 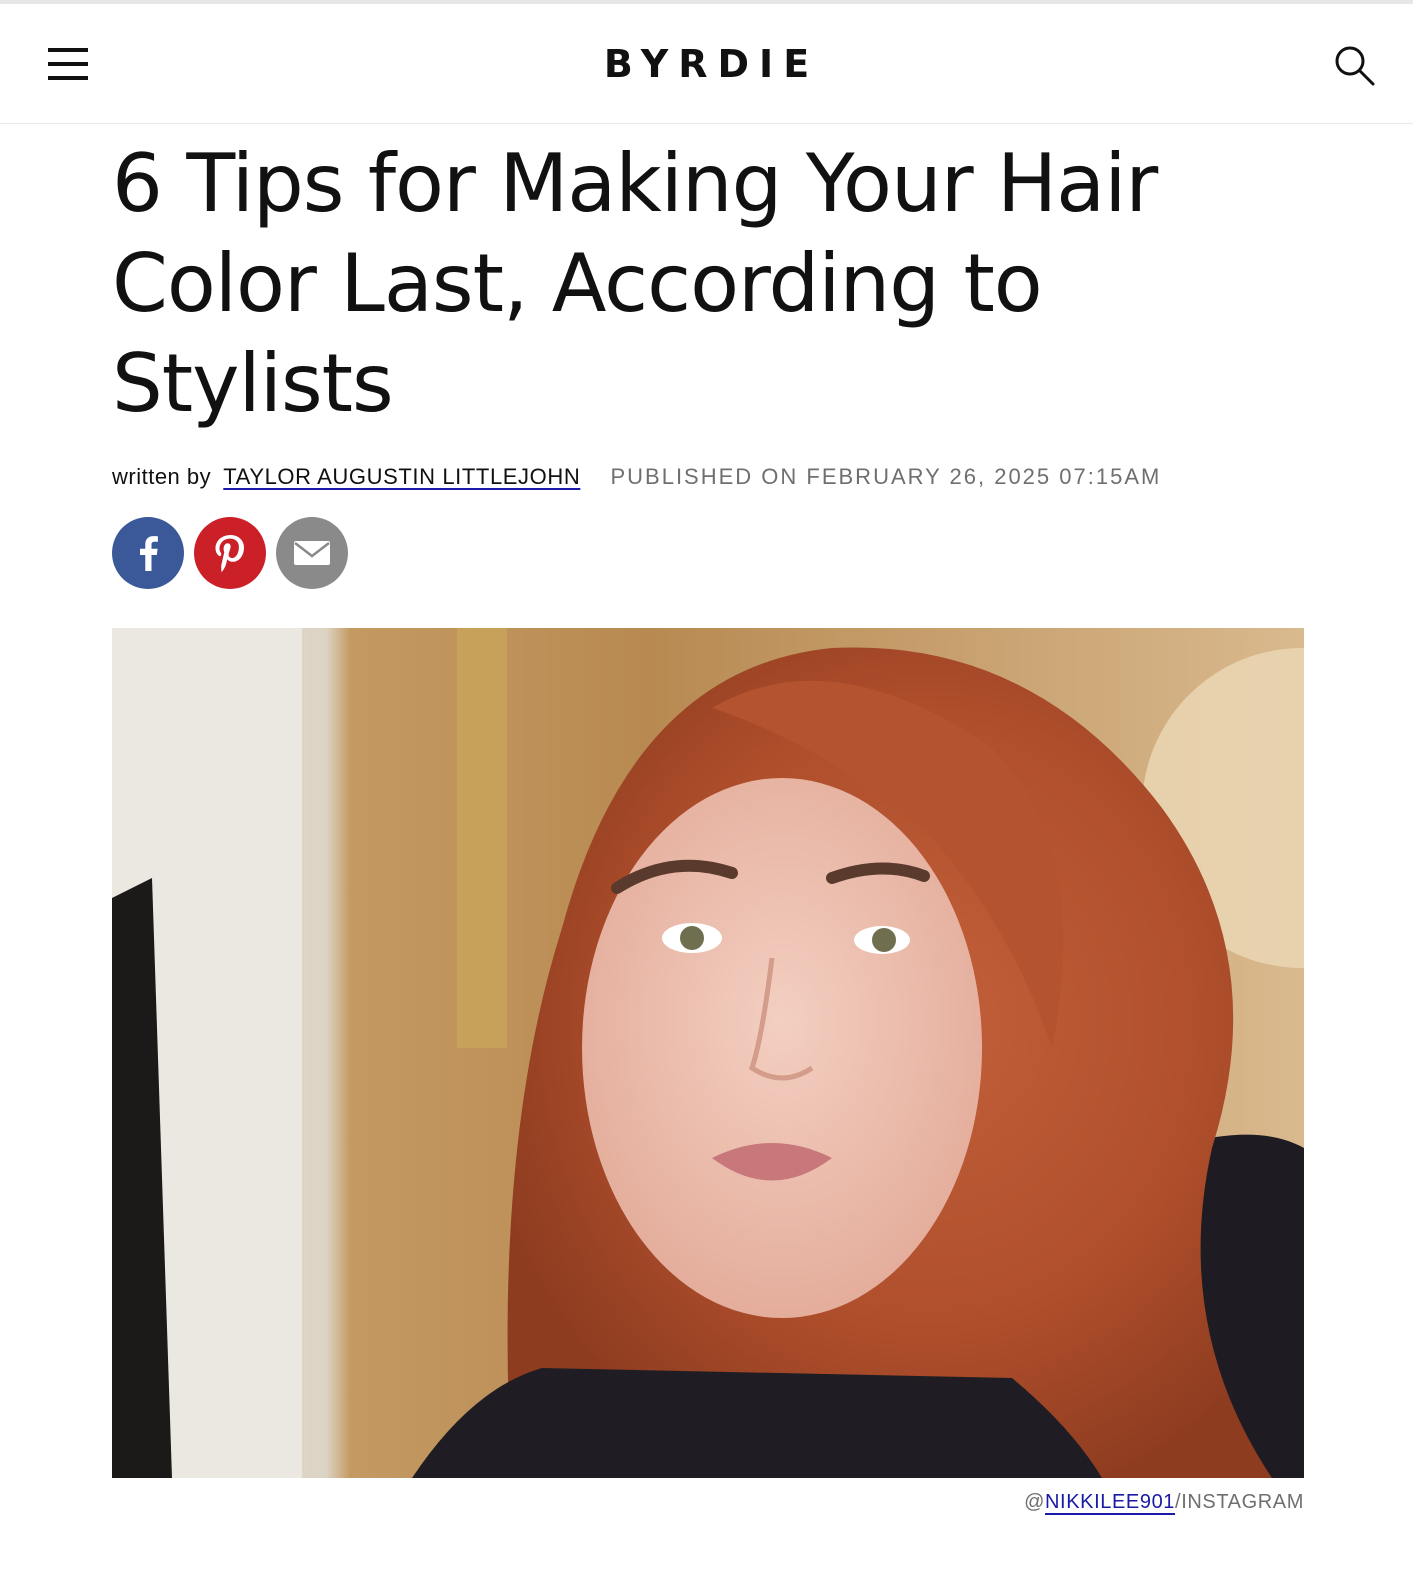 I want to click on facebook-icon, so click(x=149, y=553).